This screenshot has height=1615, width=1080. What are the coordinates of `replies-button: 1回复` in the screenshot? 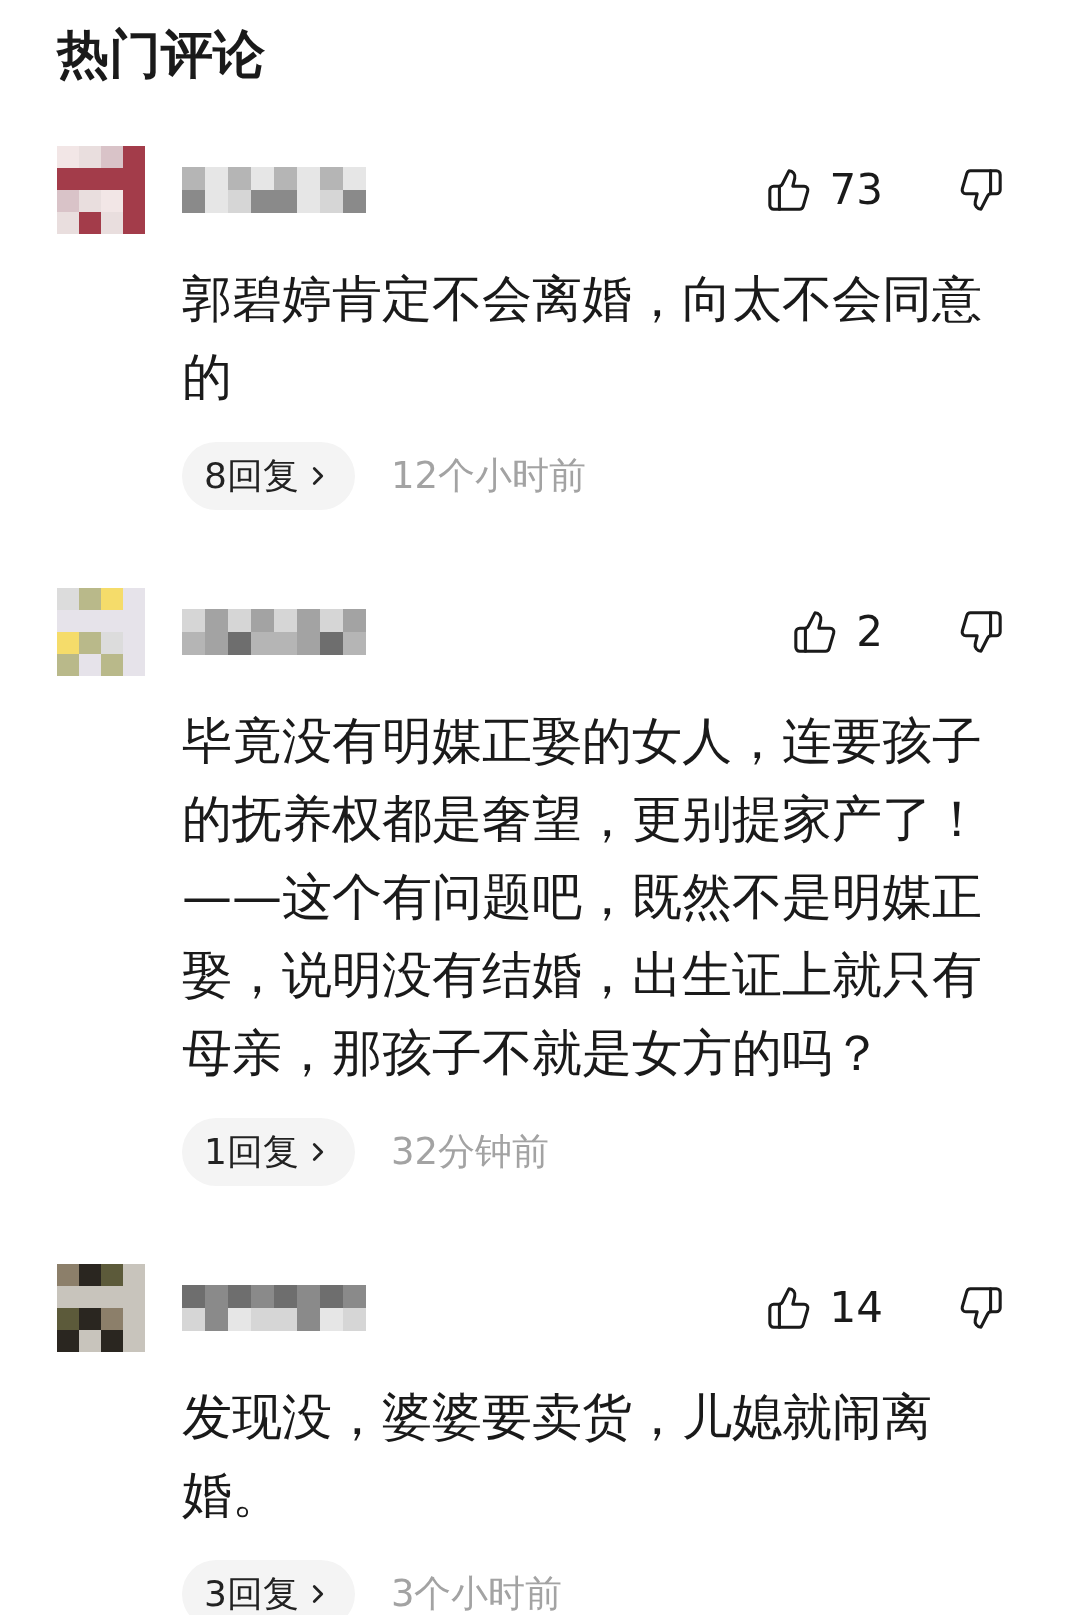 It's located at (268, 1152).